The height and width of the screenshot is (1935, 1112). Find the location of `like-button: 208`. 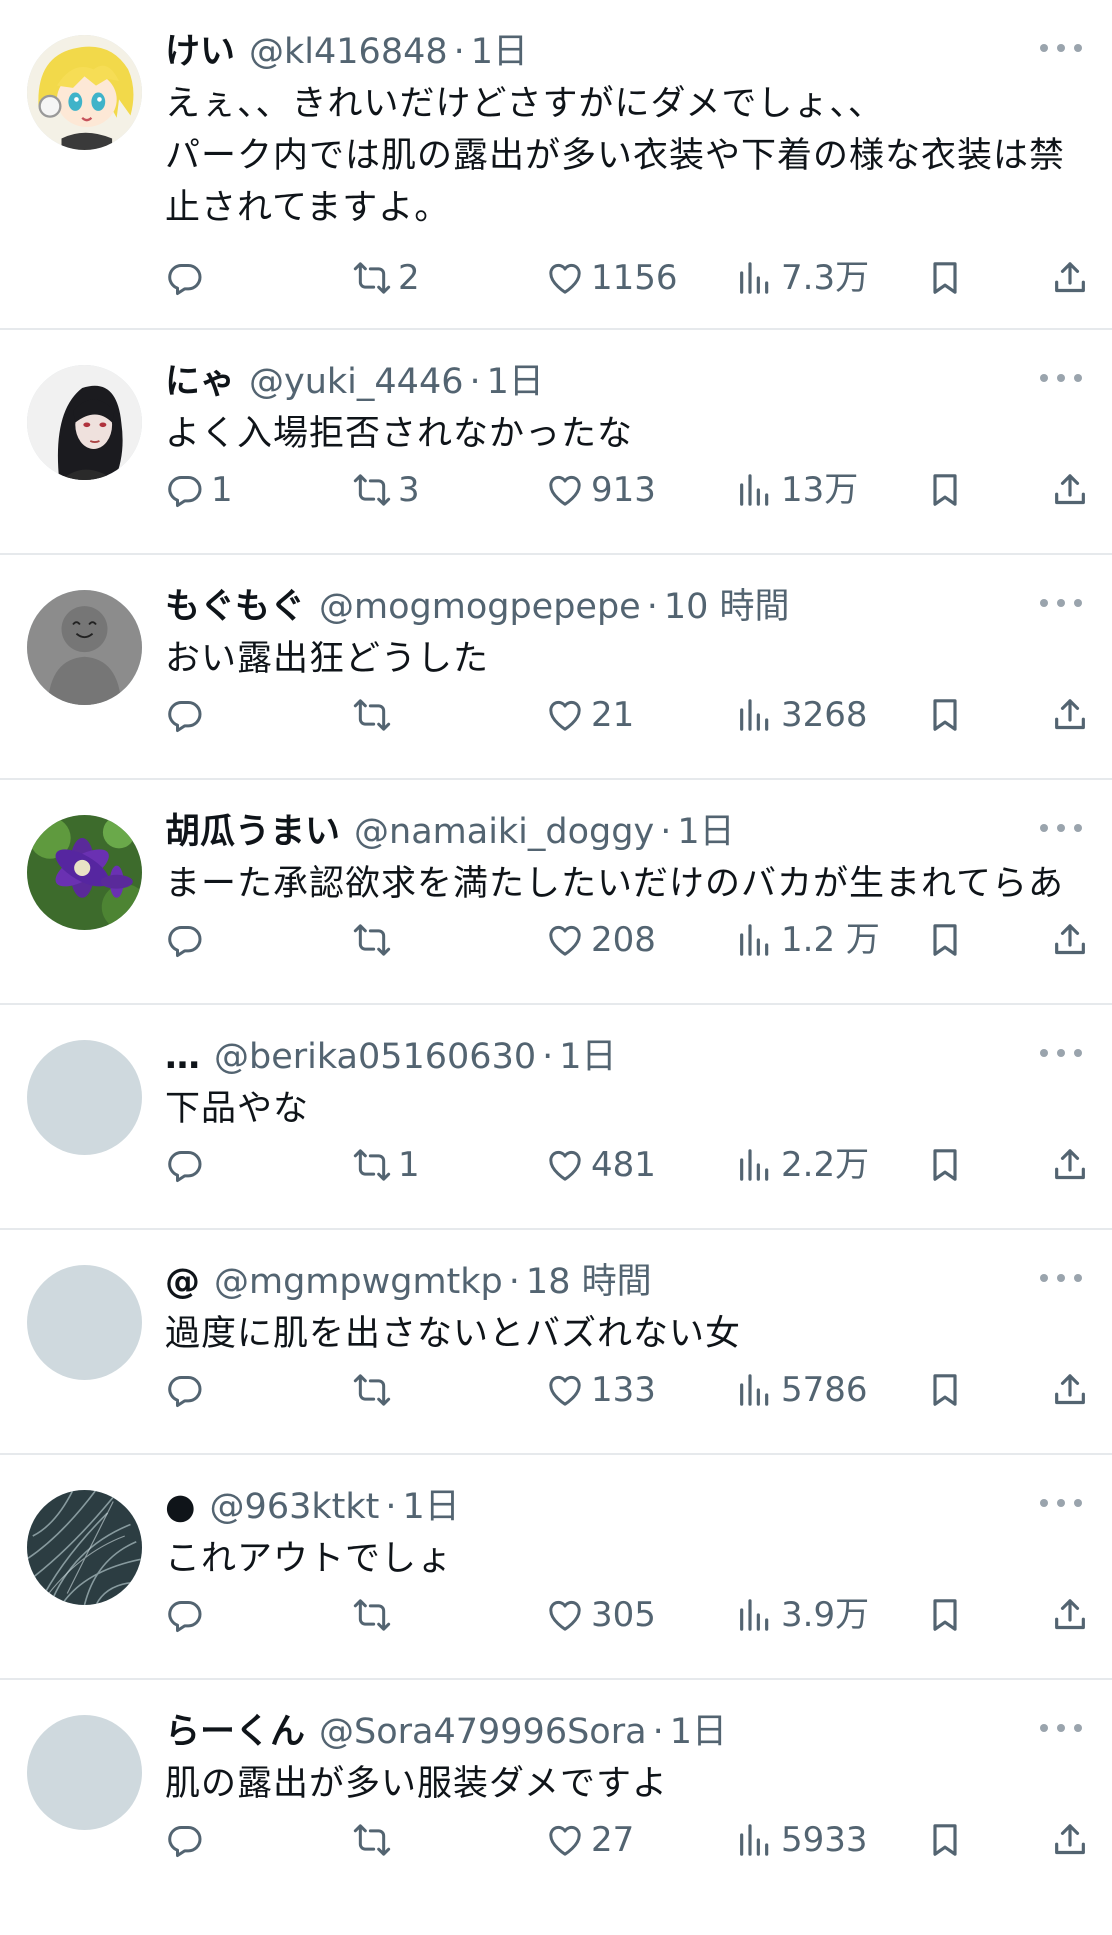

like-button: 208 is located at coordinates (600, 940).